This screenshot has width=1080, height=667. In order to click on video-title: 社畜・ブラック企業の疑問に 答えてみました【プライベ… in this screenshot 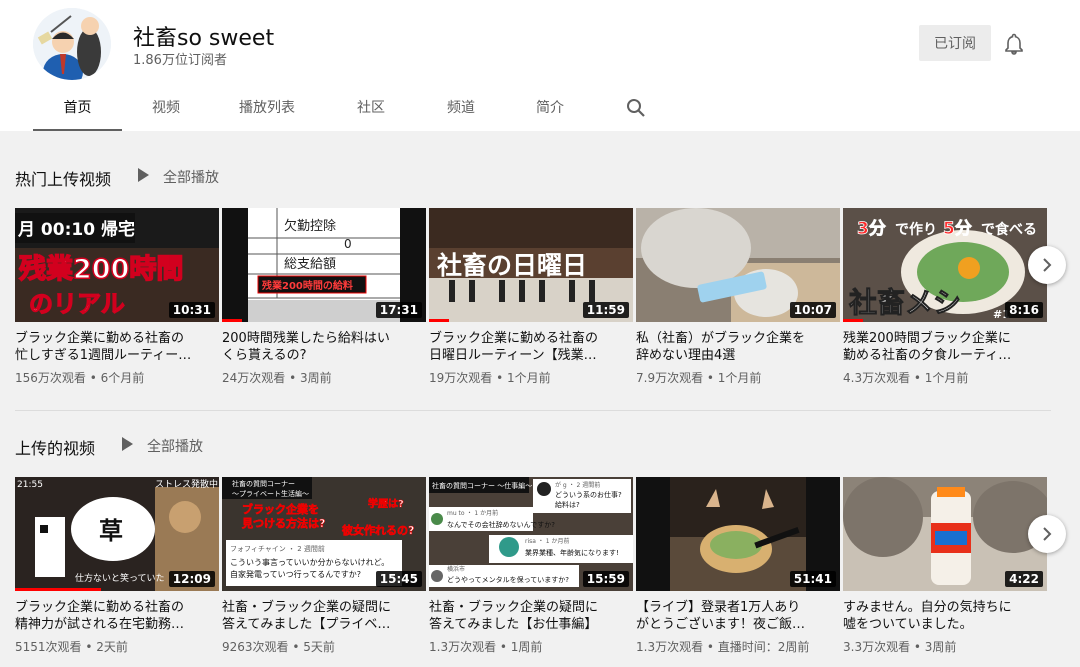, I will do `click(324, 616)`.